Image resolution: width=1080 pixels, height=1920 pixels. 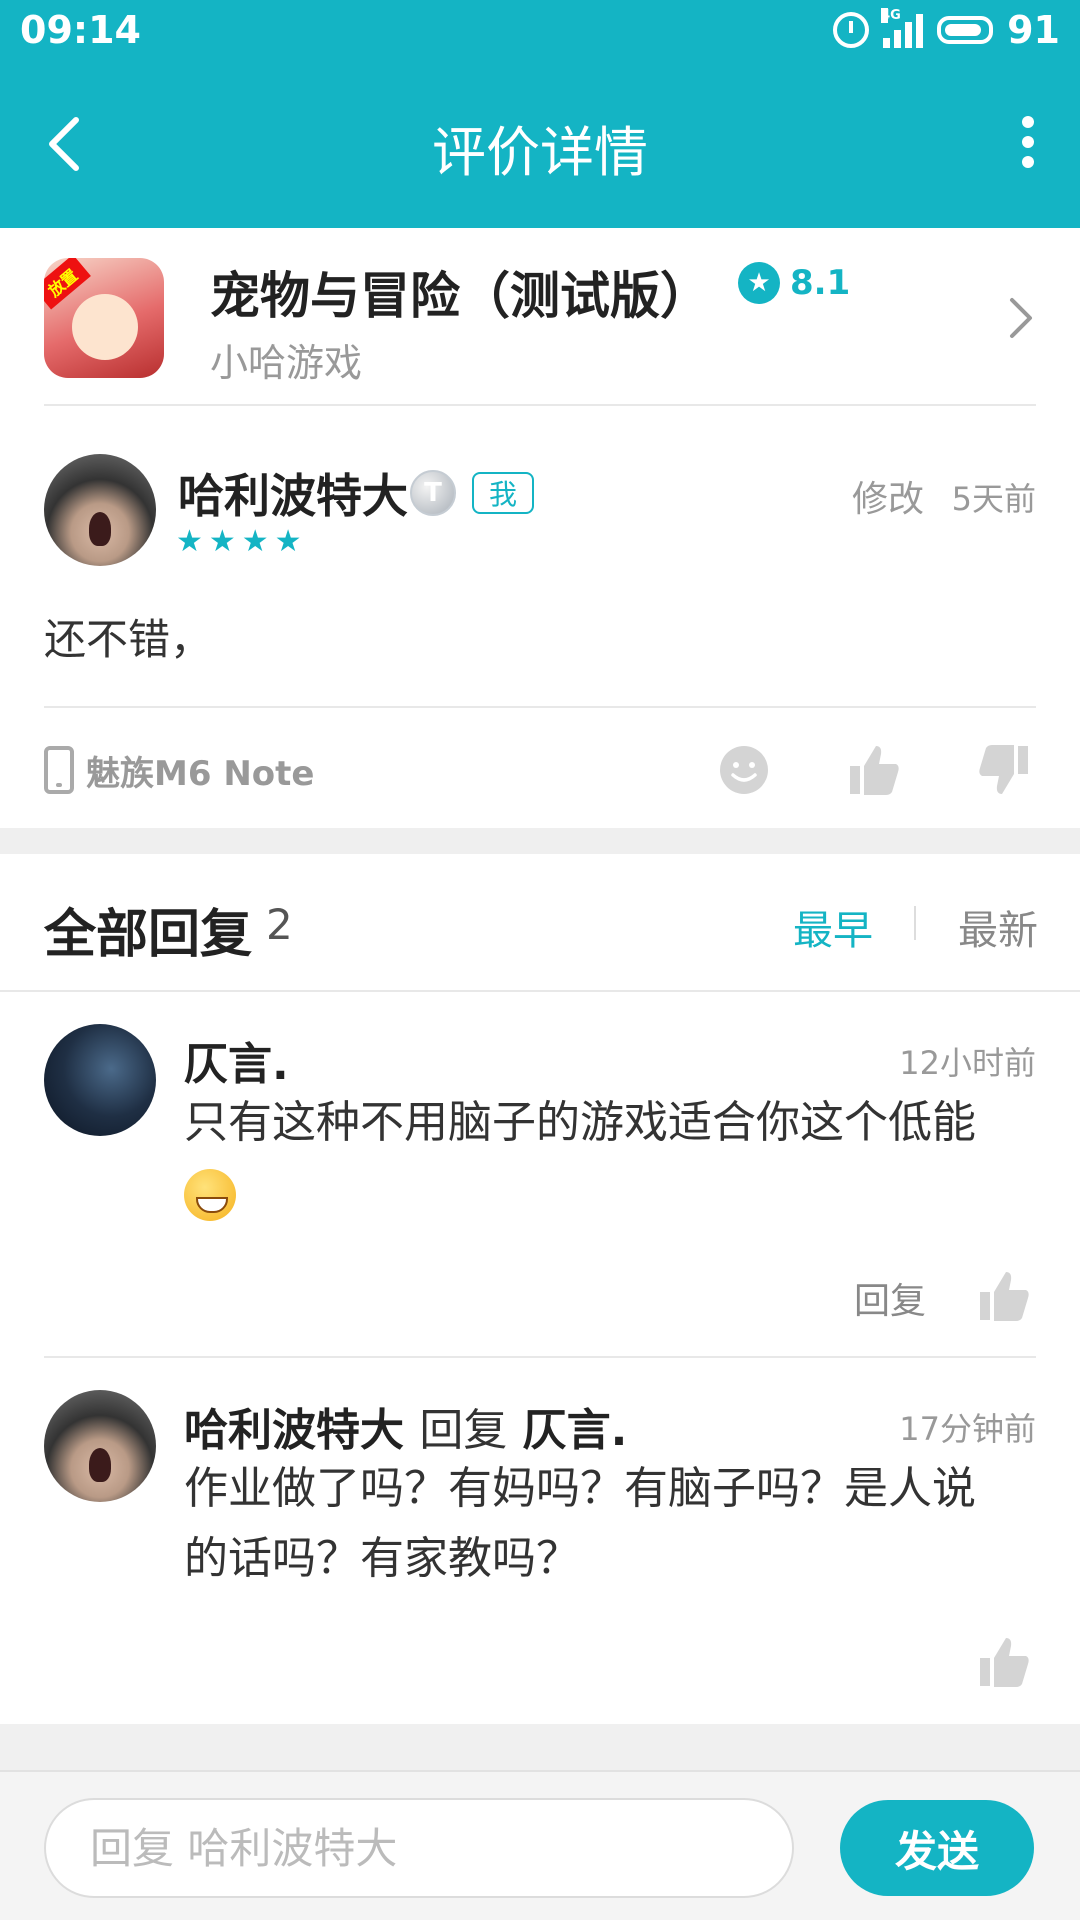 What do you see at coordinates (463, 1430) in the screenshot?
I see `reply-to-label: 回复` at bounding box center [463, 1430].